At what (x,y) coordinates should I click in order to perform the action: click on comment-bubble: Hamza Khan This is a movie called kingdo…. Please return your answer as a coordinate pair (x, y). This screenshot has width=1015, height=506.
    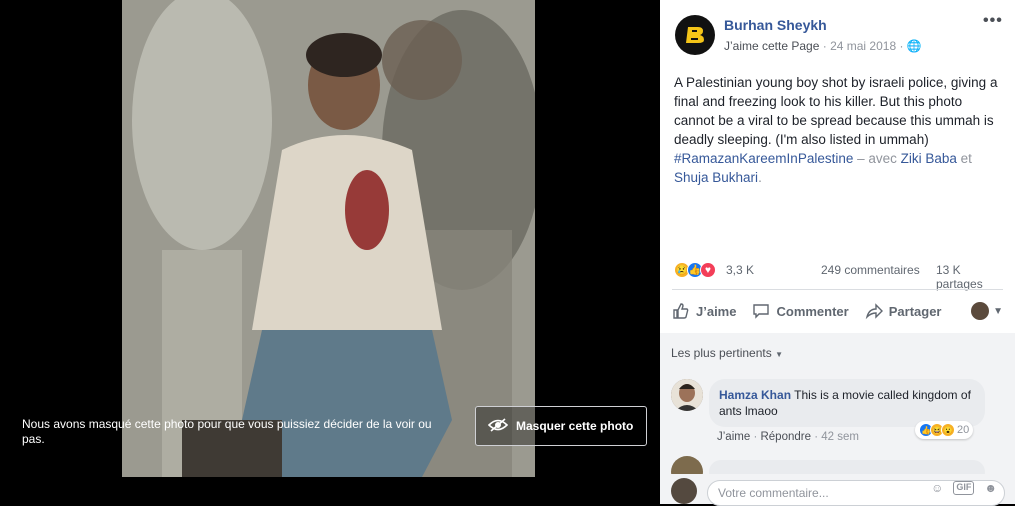
    Looking at the image, I should click on (847, 403).